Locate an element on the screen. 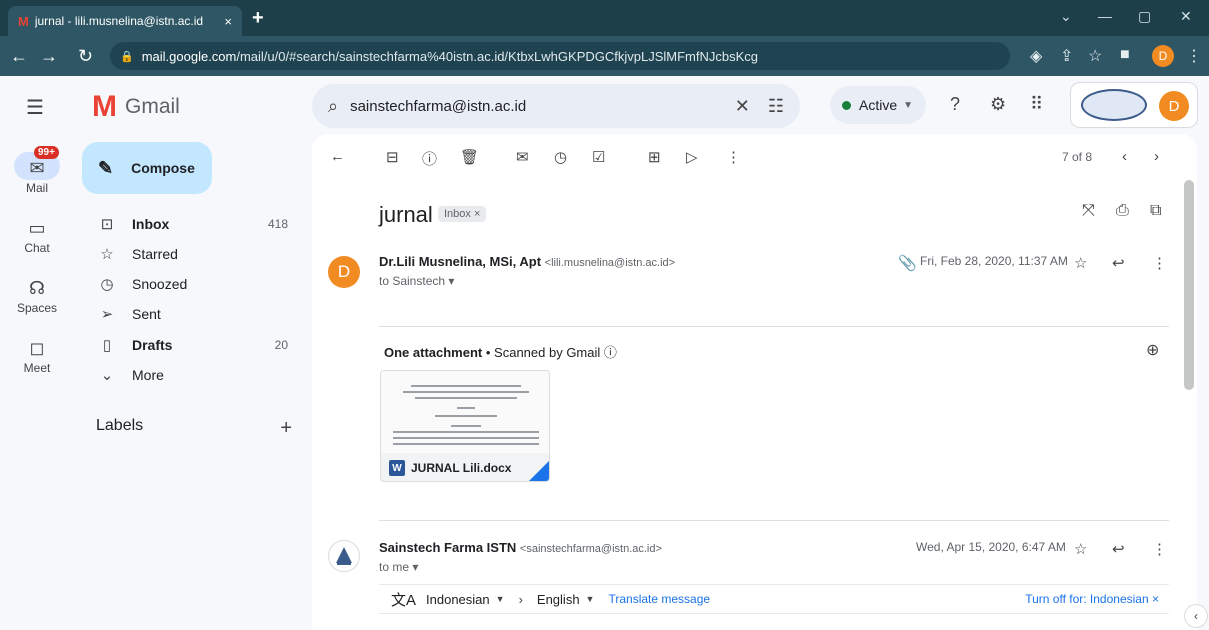 The width and height of the screenshot is (1209, 630). turn-off-translate-link: Turn off for: Indonesian × is located at coordinates (1092, 599).